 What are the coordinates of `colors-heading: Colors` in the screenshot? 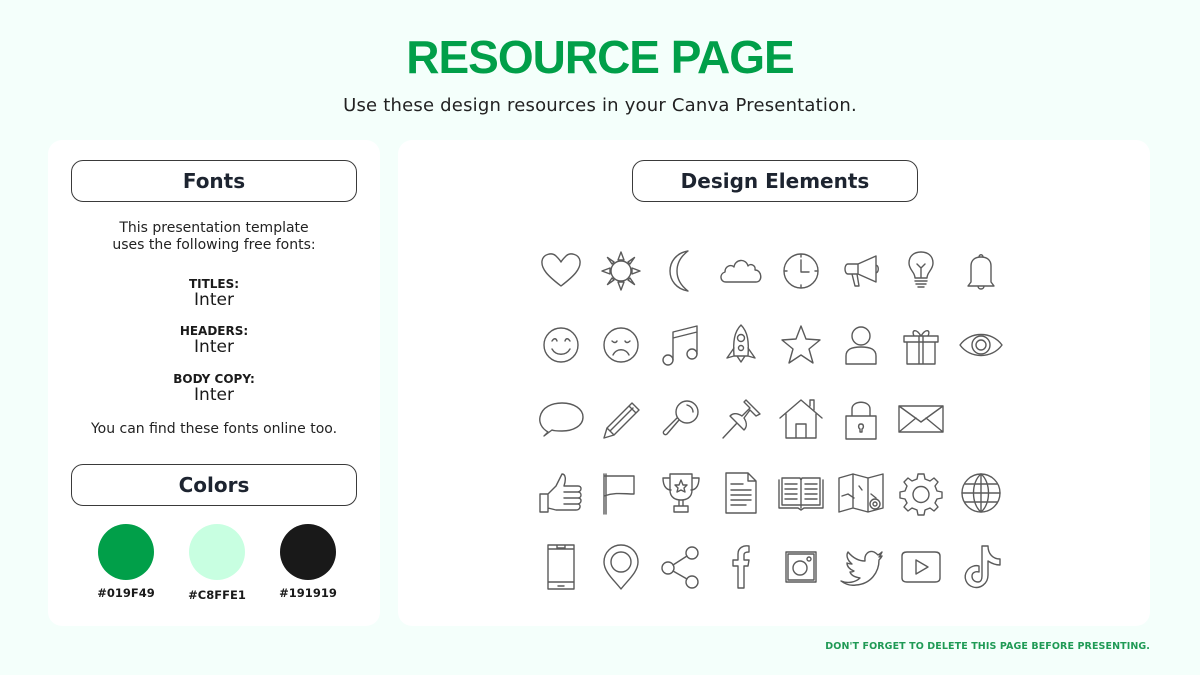 It's located at (214, 485).